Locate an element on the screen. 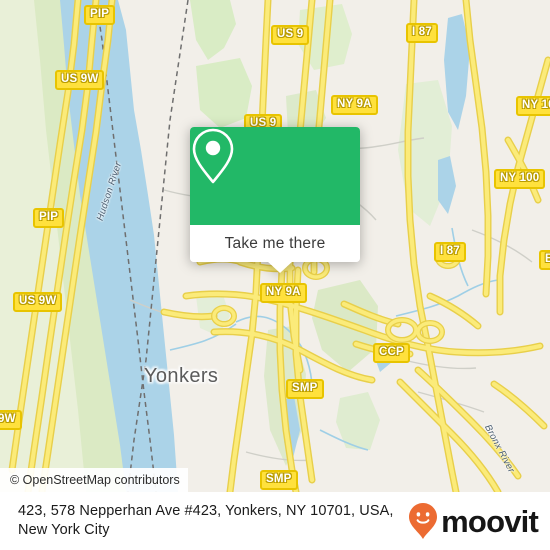 Image resolution: width=550 pixels, height=550 pixels. moovit-wordmark: moovit is located at coordinates (490, 521).